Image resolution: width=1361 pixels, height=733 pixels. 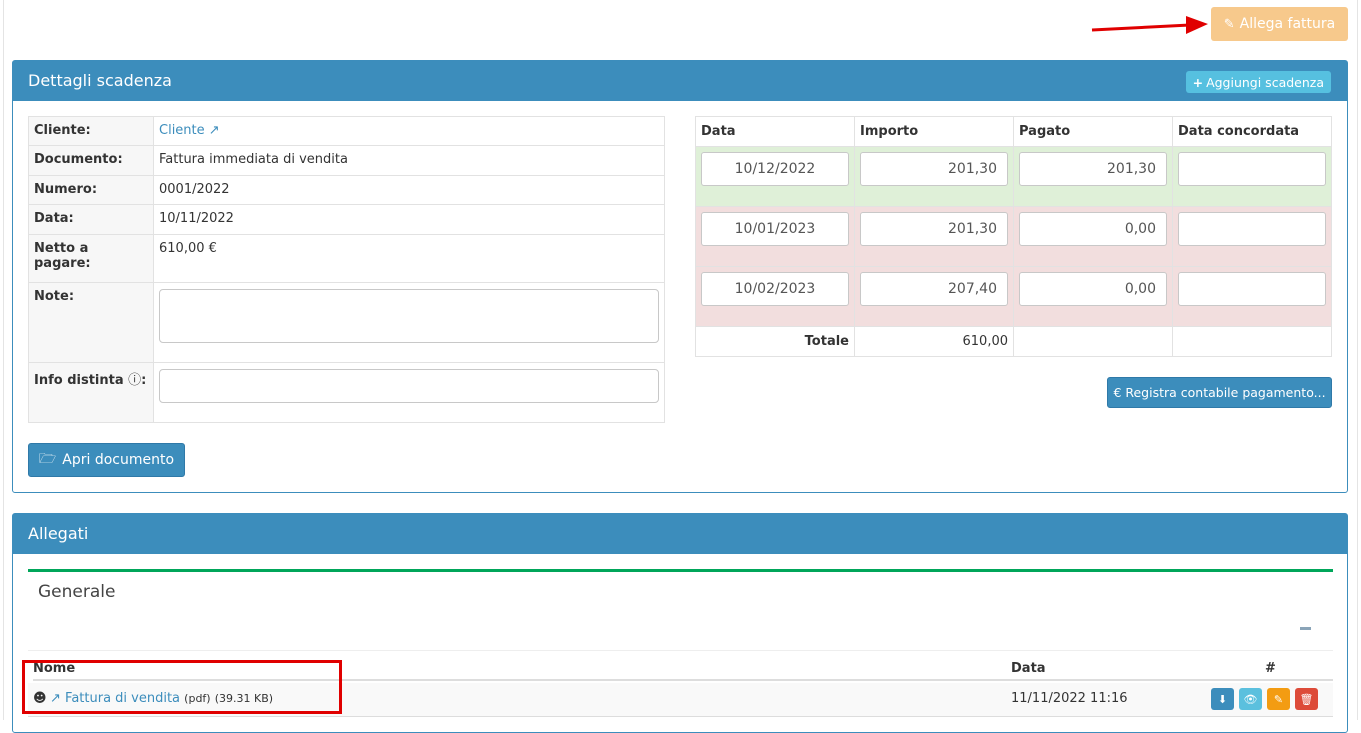 I want to click on trash-icon: 🗑, so click(x=1306, y=699).